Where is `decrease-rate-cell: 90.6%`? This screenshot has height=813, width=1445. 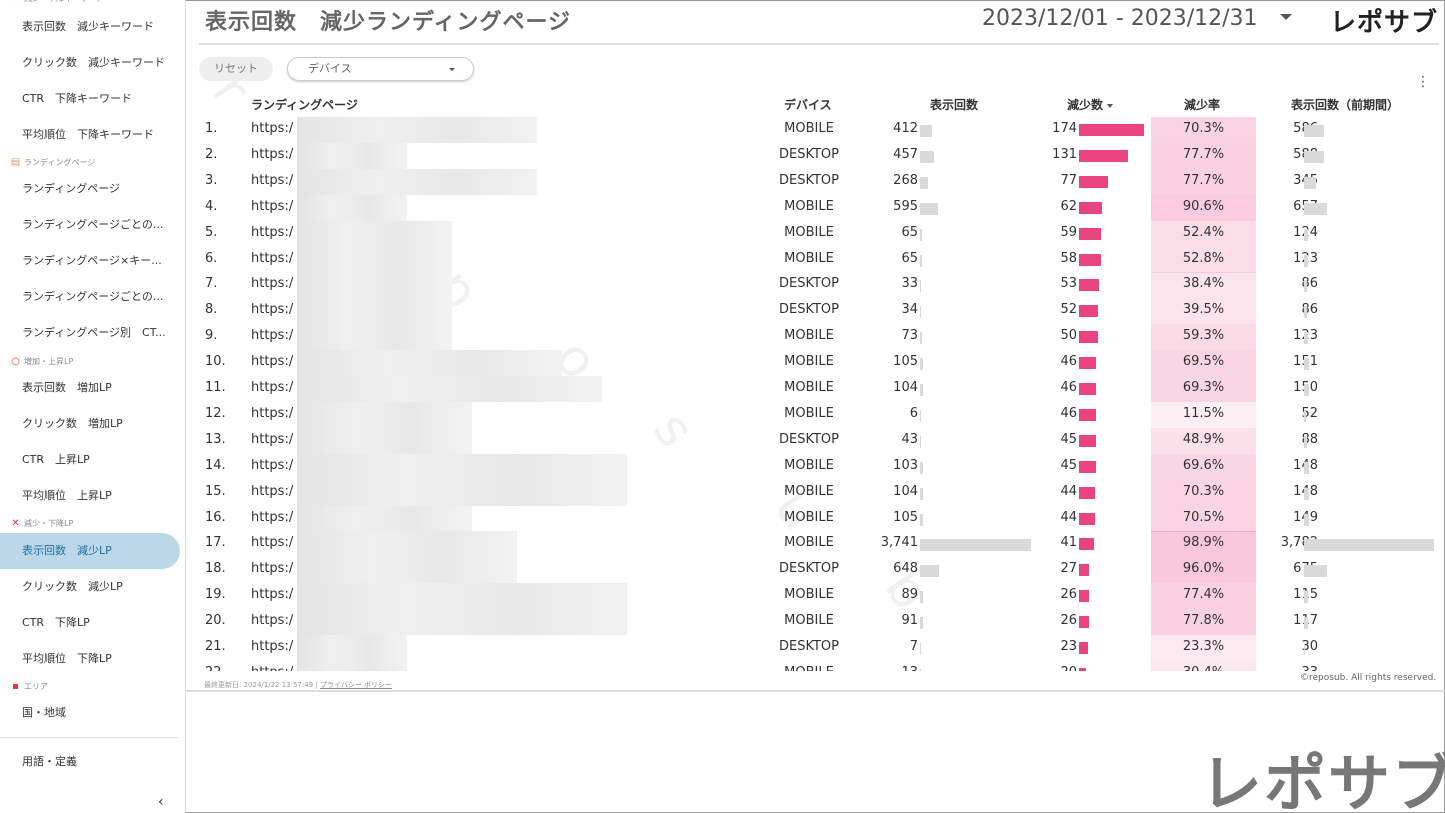 decrease-rate-cell: 90.6% is located at coordinates (1203, 206).